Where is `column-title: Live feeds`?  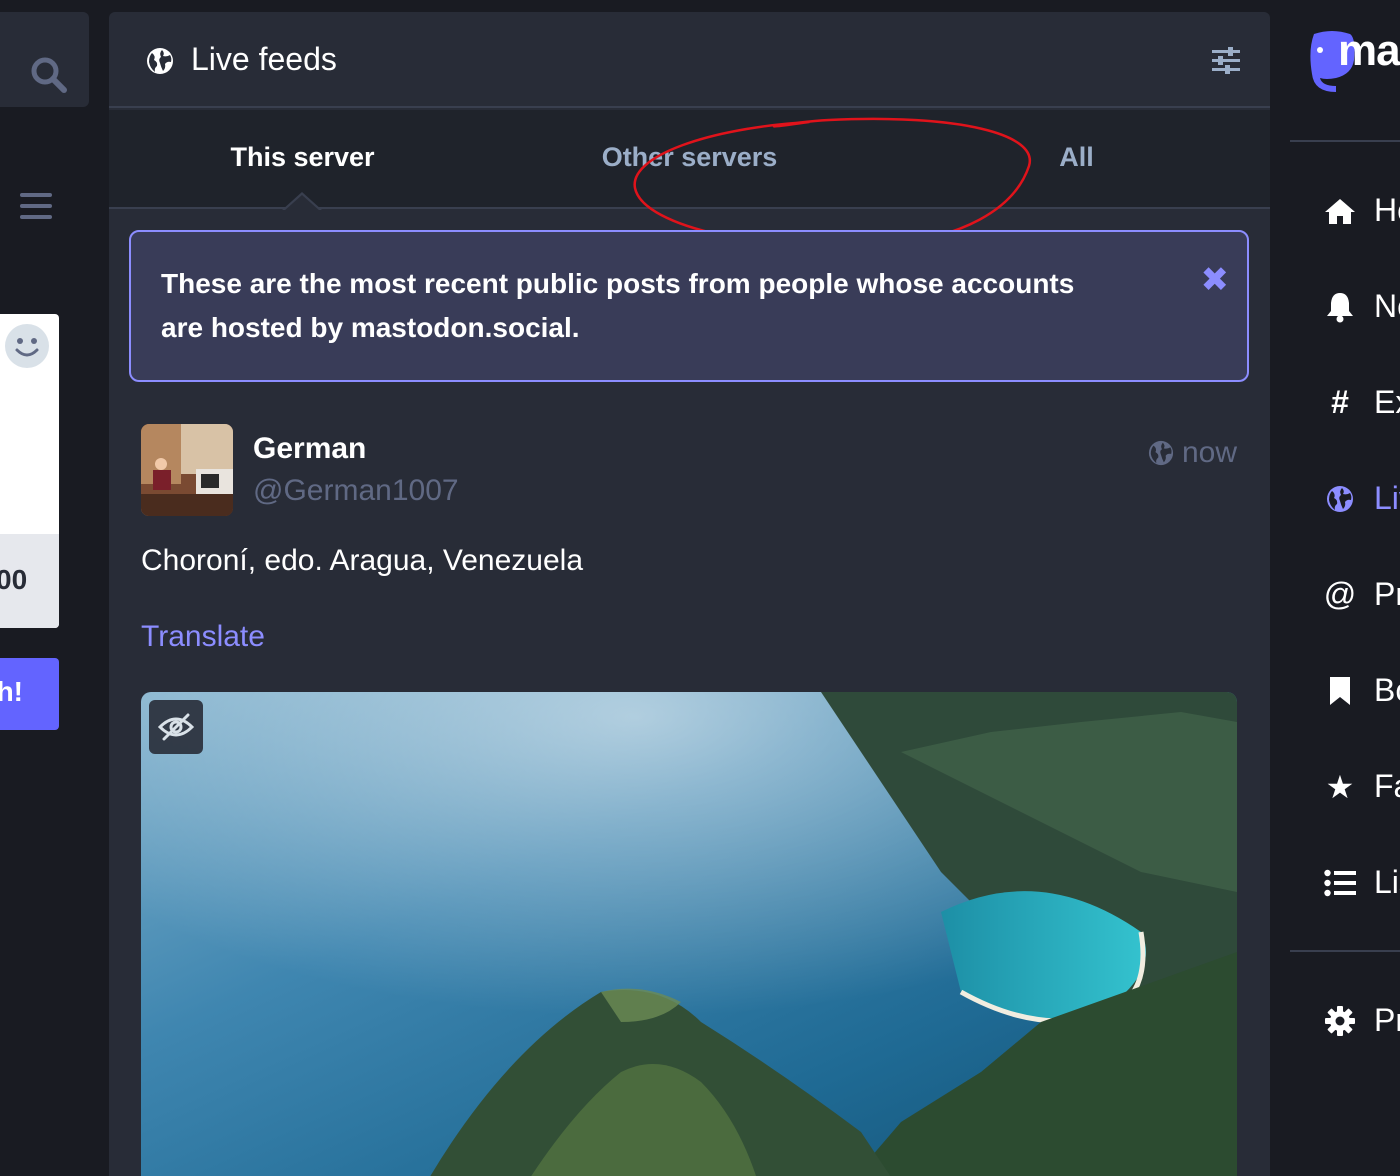 column-title: Live feeds is located at coordinates (264, 59).